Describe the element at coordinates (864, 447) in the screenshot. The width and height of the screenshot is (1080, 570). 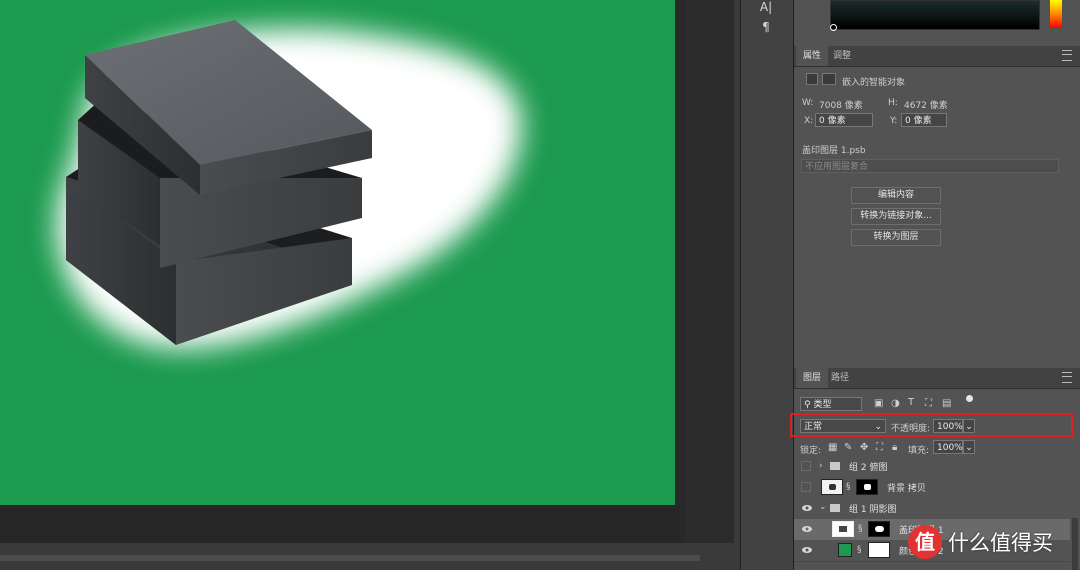
I see `lock-position-icon: ✥` at that location.